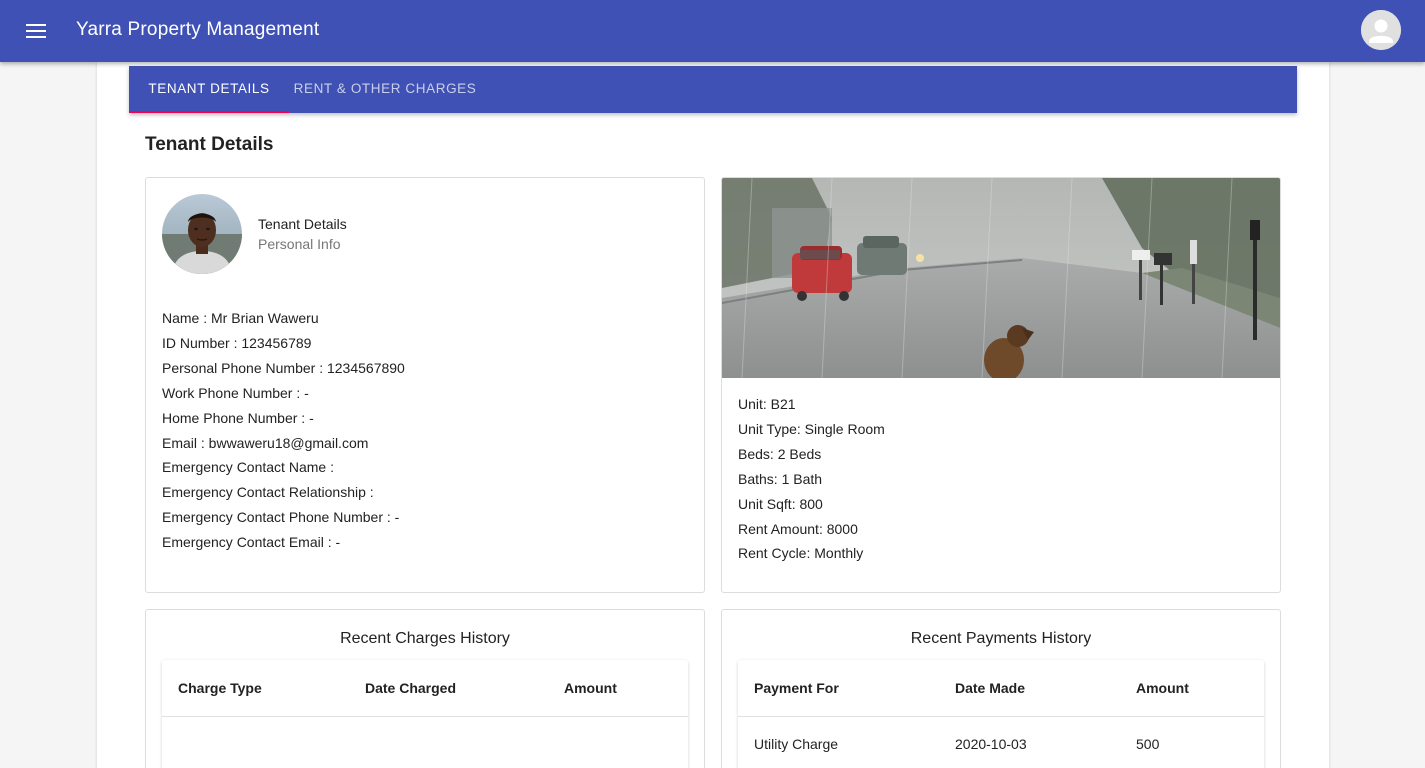 The image size is (1425, 768). Describe the element at coordinates (1148, 744) in the screenshot. I see `payment-row-amount: 500` at that location.